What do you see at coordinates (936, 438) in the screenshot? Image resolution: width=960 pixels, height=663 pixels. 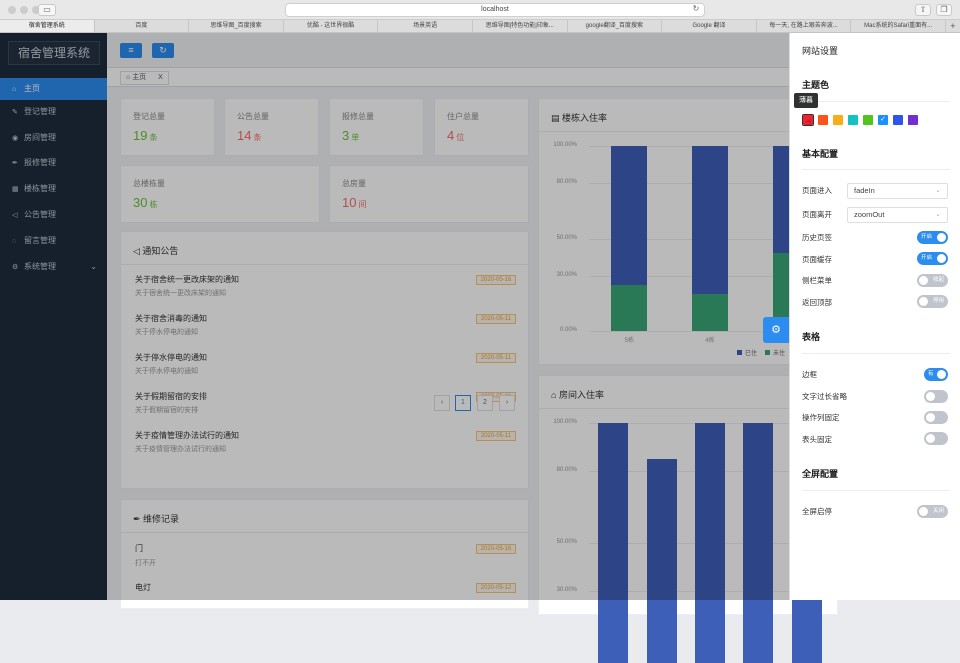 I see `fixed-header-switch` at bounding box center [936, 438].